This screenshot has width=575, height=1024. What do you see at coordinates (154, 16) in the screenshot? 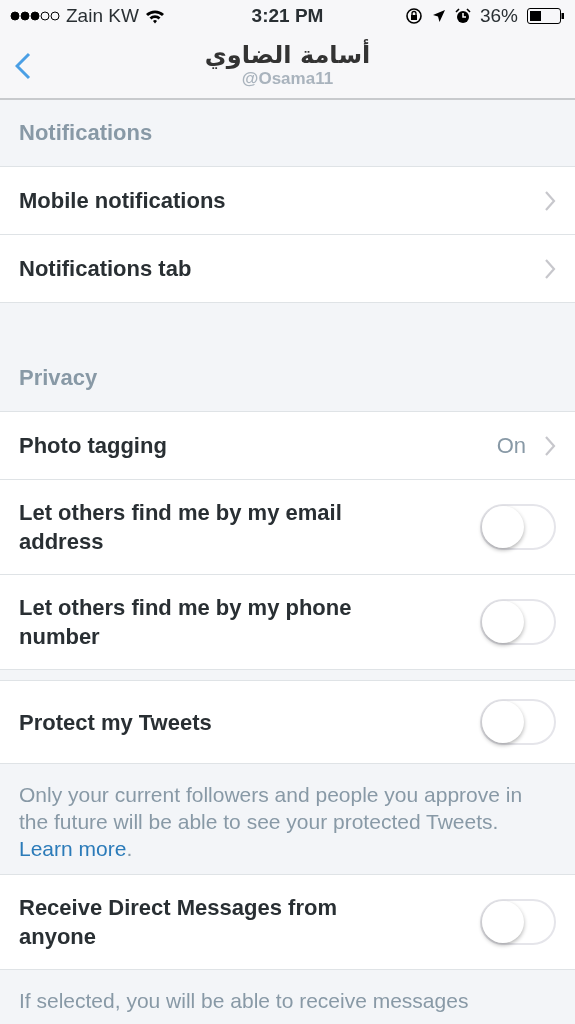
I see `wifi-icon` at bounding box center [154, 16].